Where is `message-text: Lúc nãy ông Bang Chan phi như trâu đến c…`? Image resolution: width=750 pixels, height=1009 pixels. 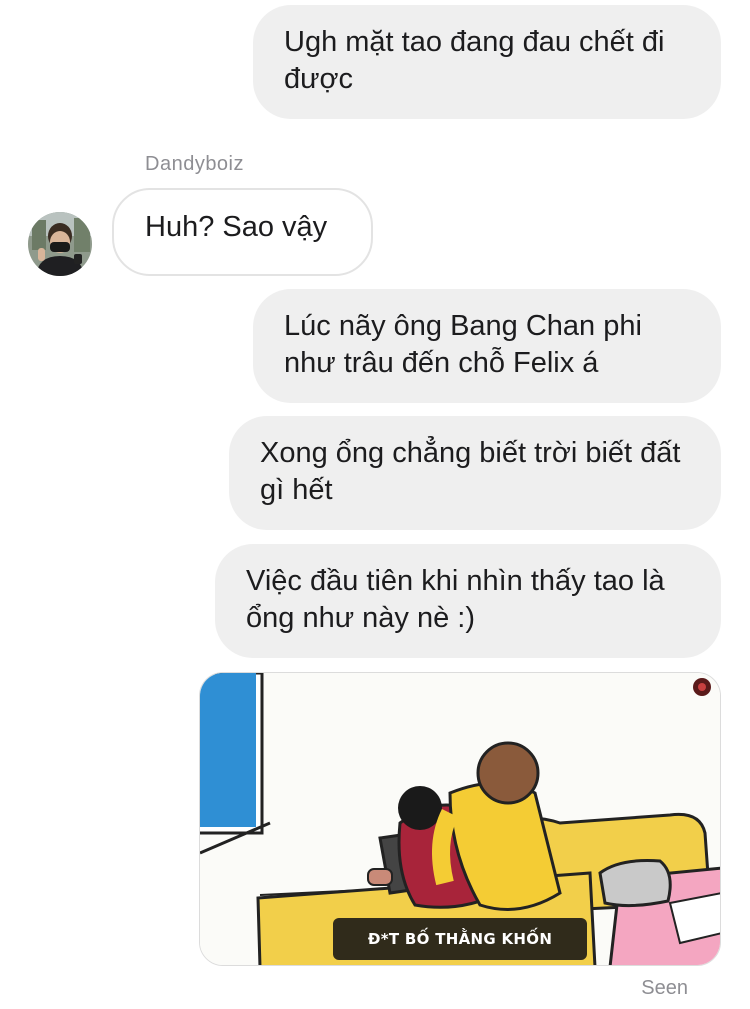 message-text: Lúc nãy ông Bang Chan phi như trâu đến c… is located at coordinates (463, 344).